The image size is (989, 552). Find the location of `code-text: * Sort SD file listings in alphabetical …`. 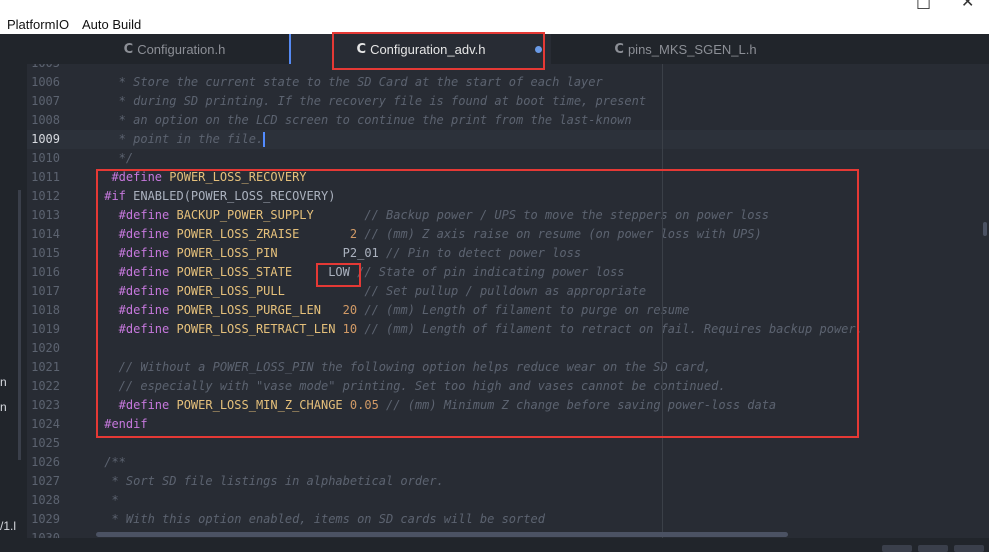

code-text: * Sort SD file listings in alphabetical … is located at coordinates (270, 481).